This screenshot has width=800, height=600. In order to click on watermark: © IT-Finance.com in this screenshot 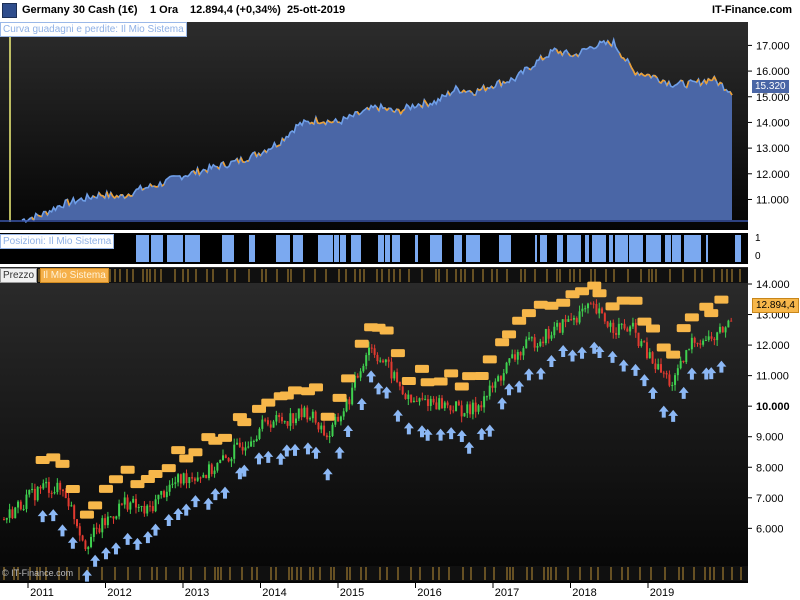, I will do `click(38, 573)`.